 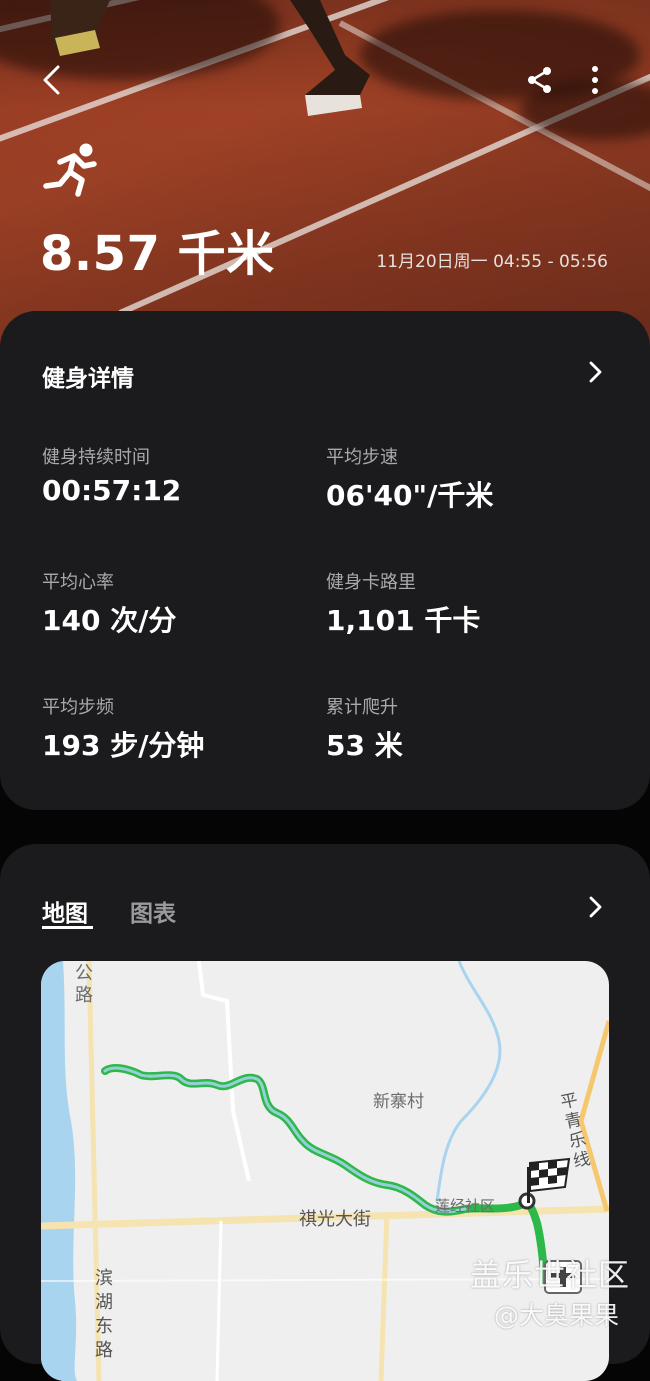 I want to click on runner-foot-image, so click(x=80, y=28).